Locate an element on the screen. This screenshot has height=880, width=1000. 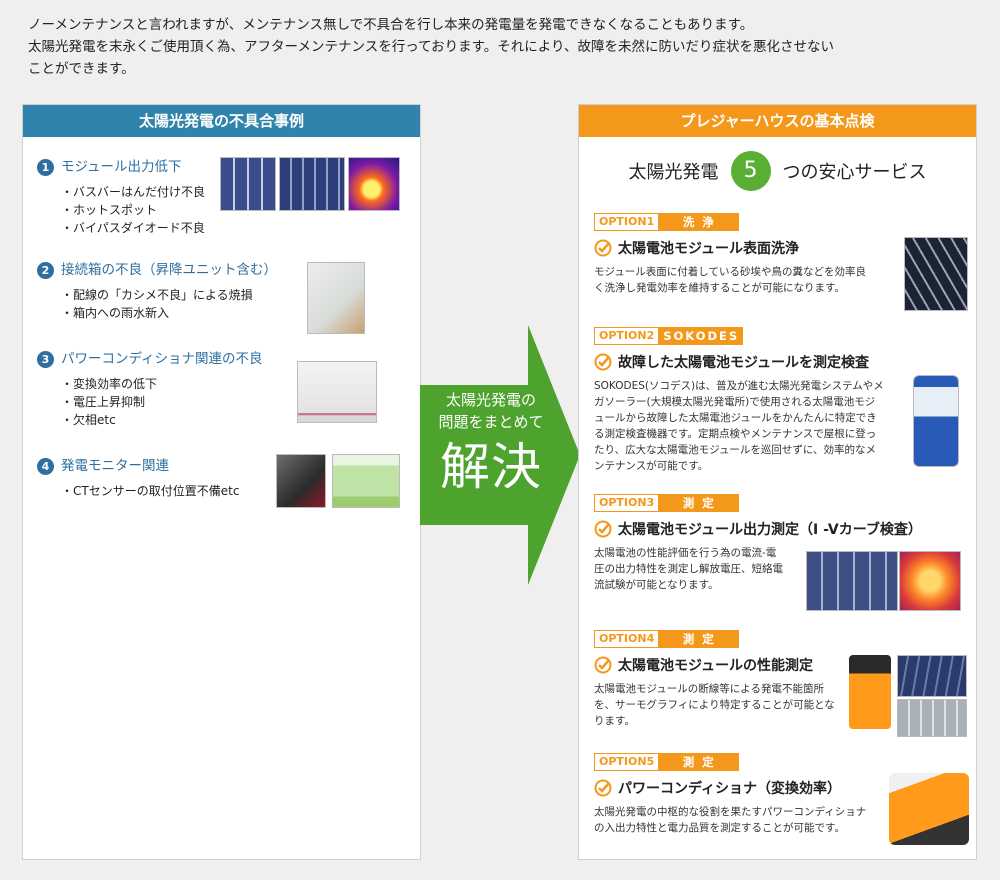
issue-4-title: 4 発電モニター関連 is located at coordinates (138, 466).